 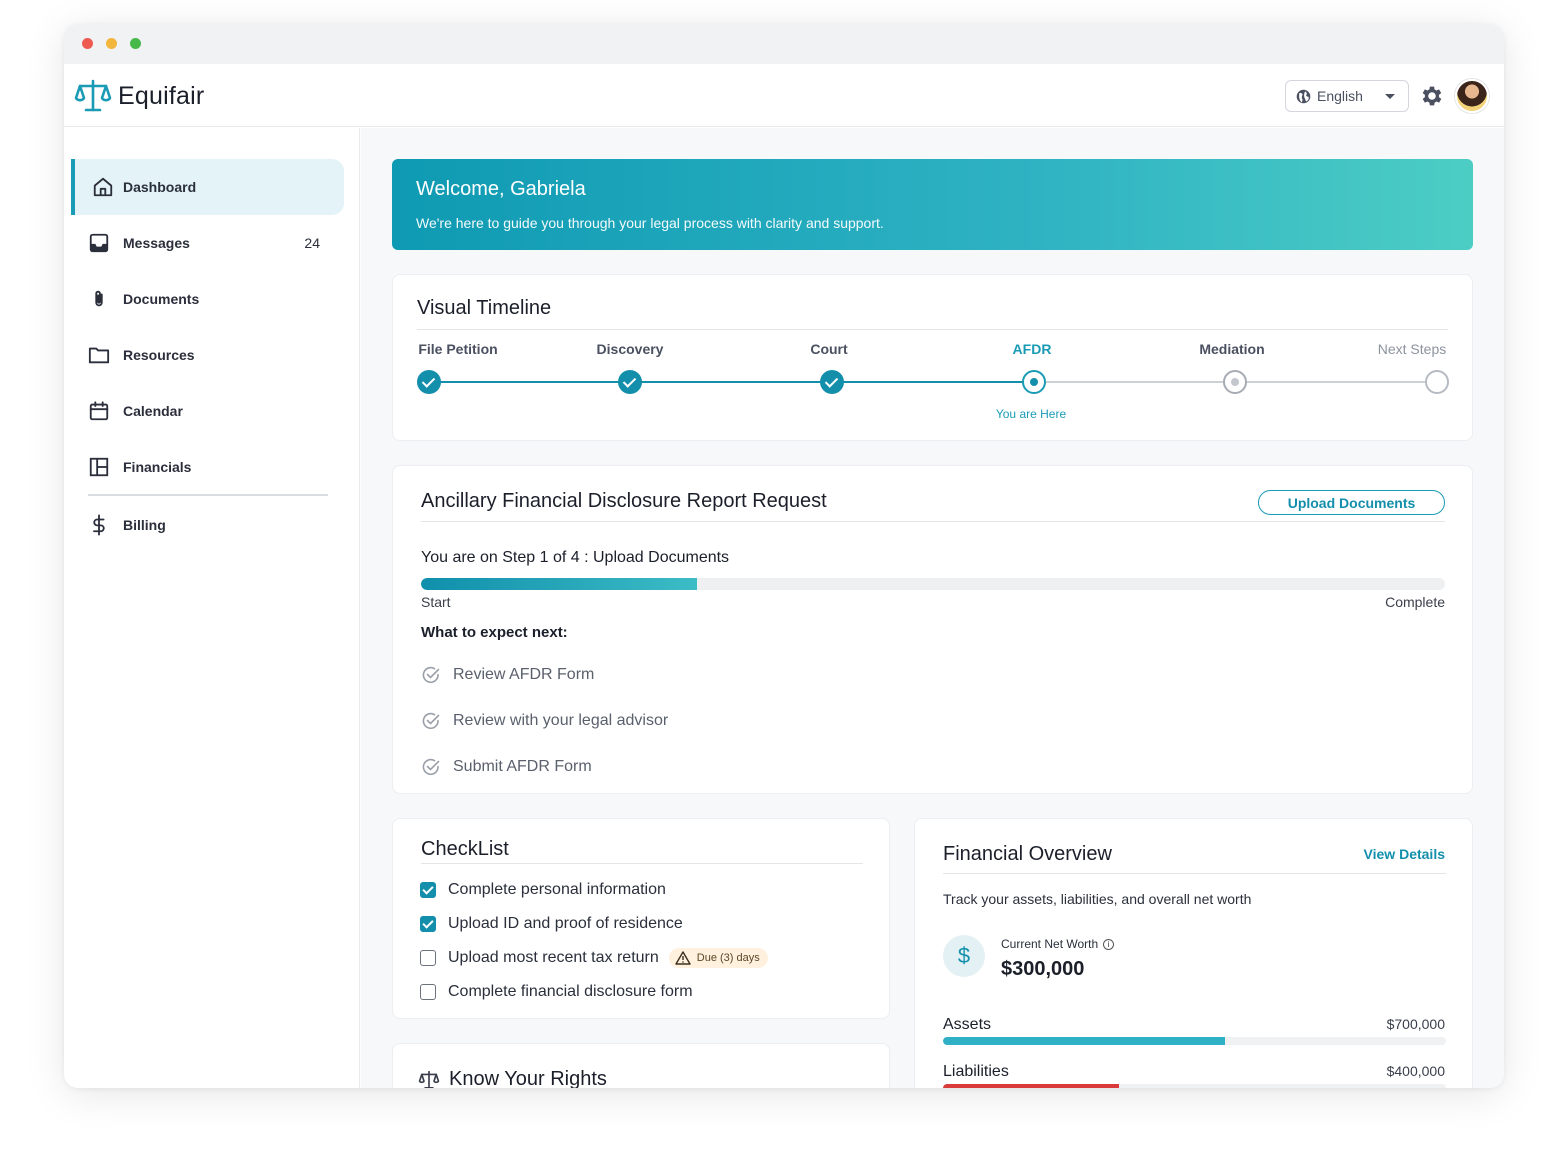 What do you see at coordinates (1043, 969) in the screenshot?
I see `net-worth-value: $300,000` at bounding box center [1043, 969].